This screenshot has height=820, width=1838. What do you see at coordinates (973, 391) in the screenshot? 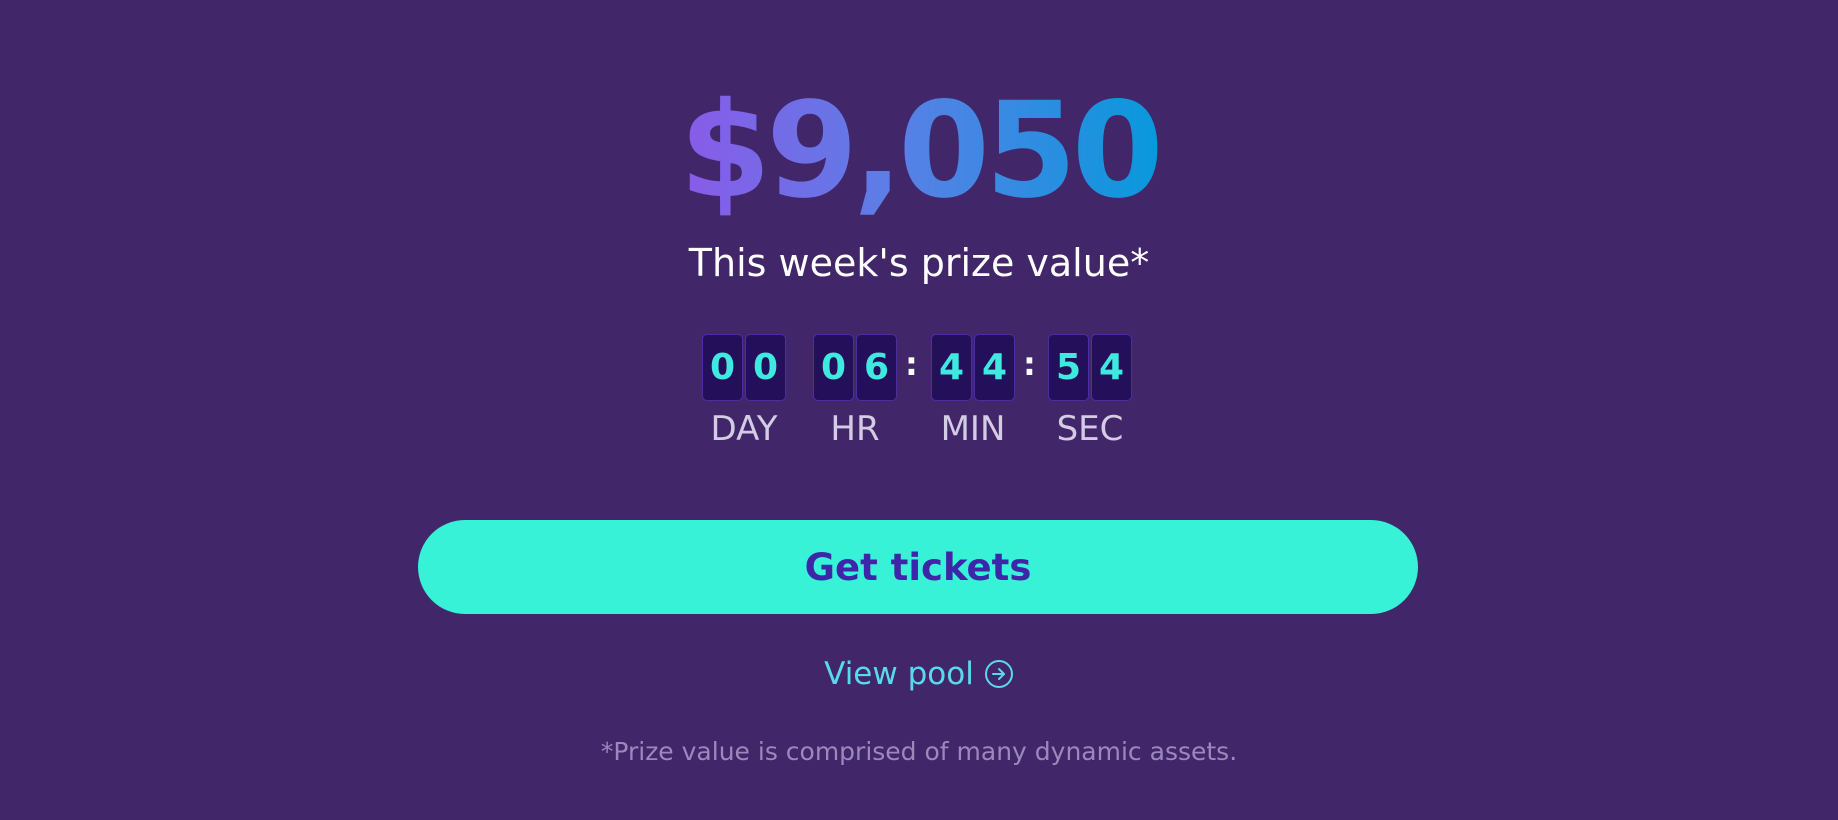
I see `countdown-minutes: 4 4 MIN` at bounding box center [973, 391].